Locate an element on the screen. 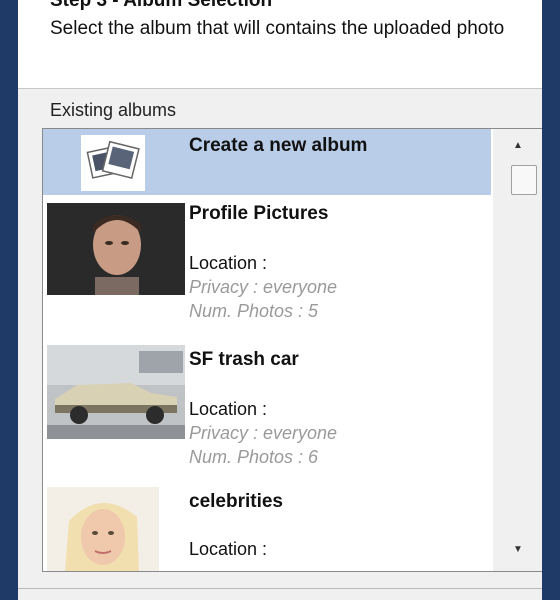  album-name: celebrities is located at coordinates (236, 501).